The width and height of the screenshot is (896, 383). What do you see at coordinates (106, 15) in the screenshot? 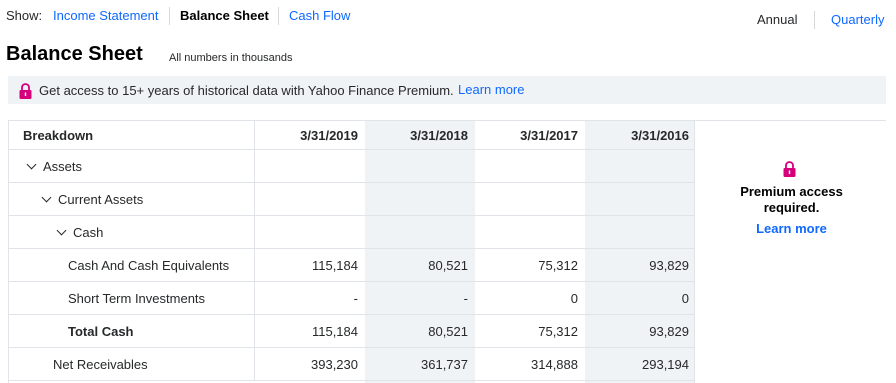
I see `tab-income-statement: Income Statement` at bounding box center [106, 15].